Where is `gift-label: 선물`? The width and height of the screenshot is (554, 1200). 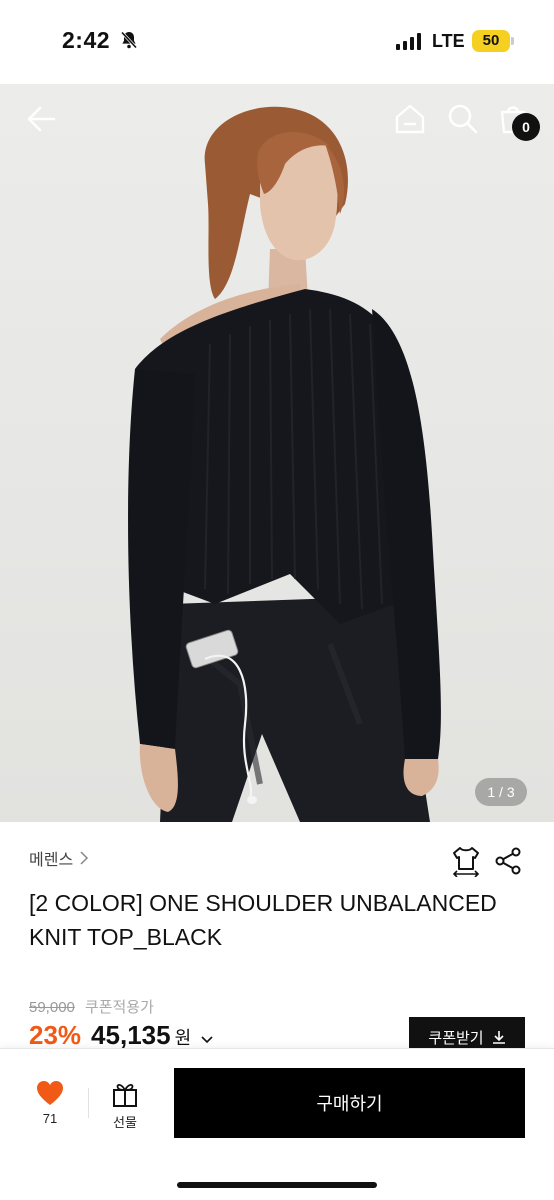 gift-label: 선물 is located at coordinates (125, 1122).